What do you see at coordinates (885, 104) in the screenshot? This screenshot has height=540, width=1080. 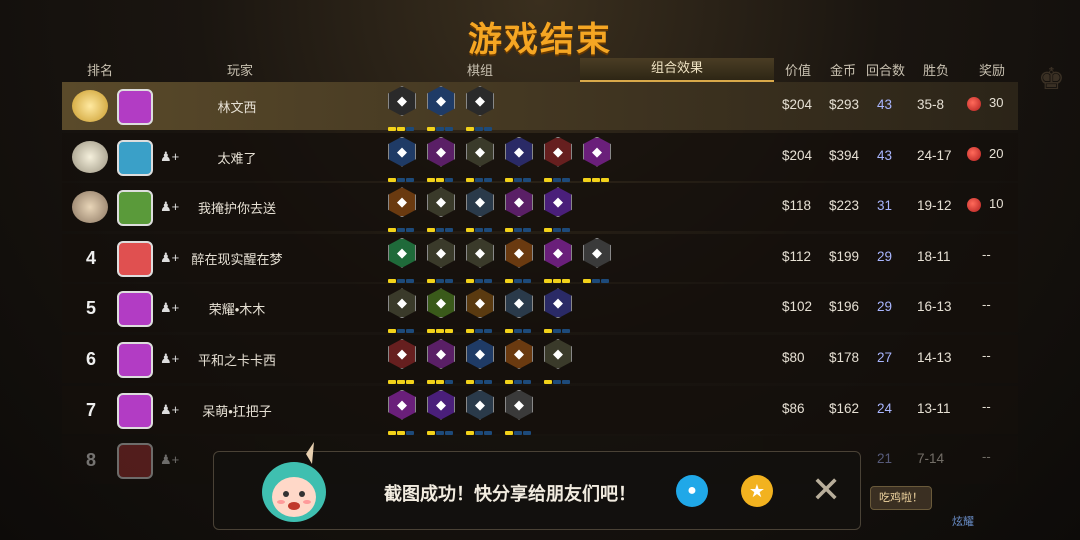 I see `rounds-cell: 43` at bounding box center [885, 104].